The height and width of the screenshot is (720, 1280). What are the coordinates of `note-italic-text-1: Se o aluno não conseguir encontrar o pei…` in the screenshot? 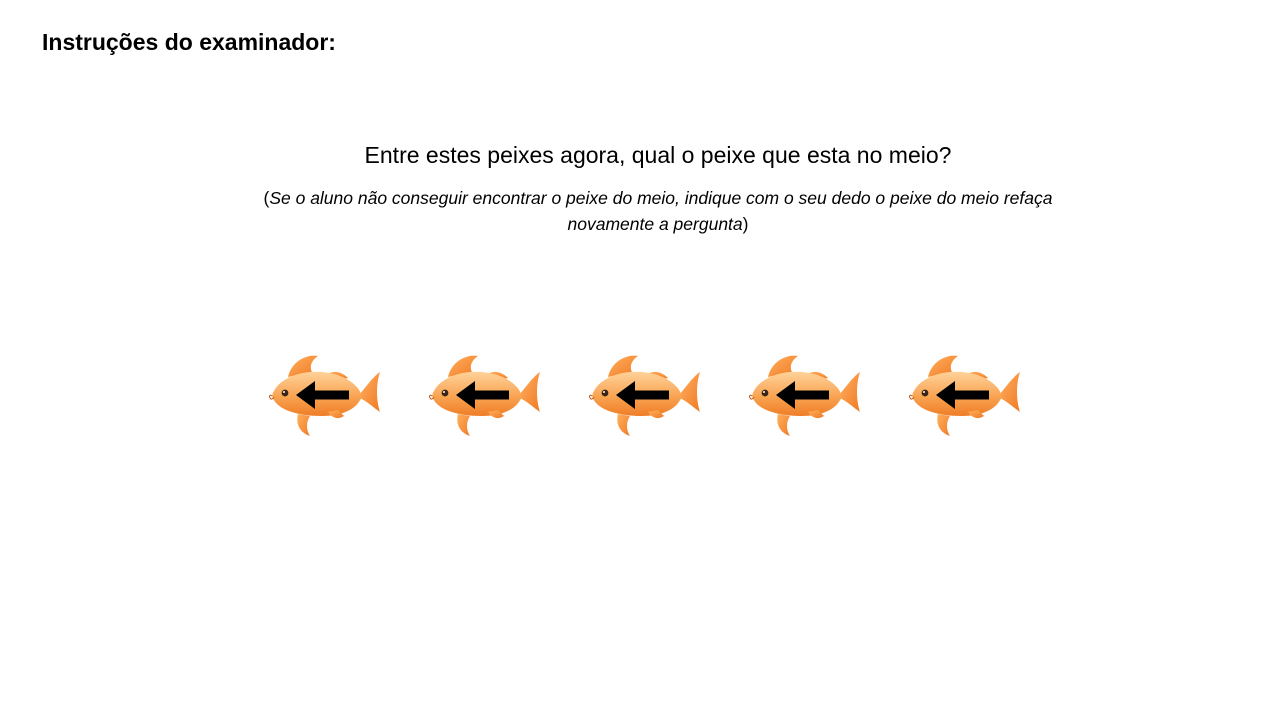 It's located at (661, 198).